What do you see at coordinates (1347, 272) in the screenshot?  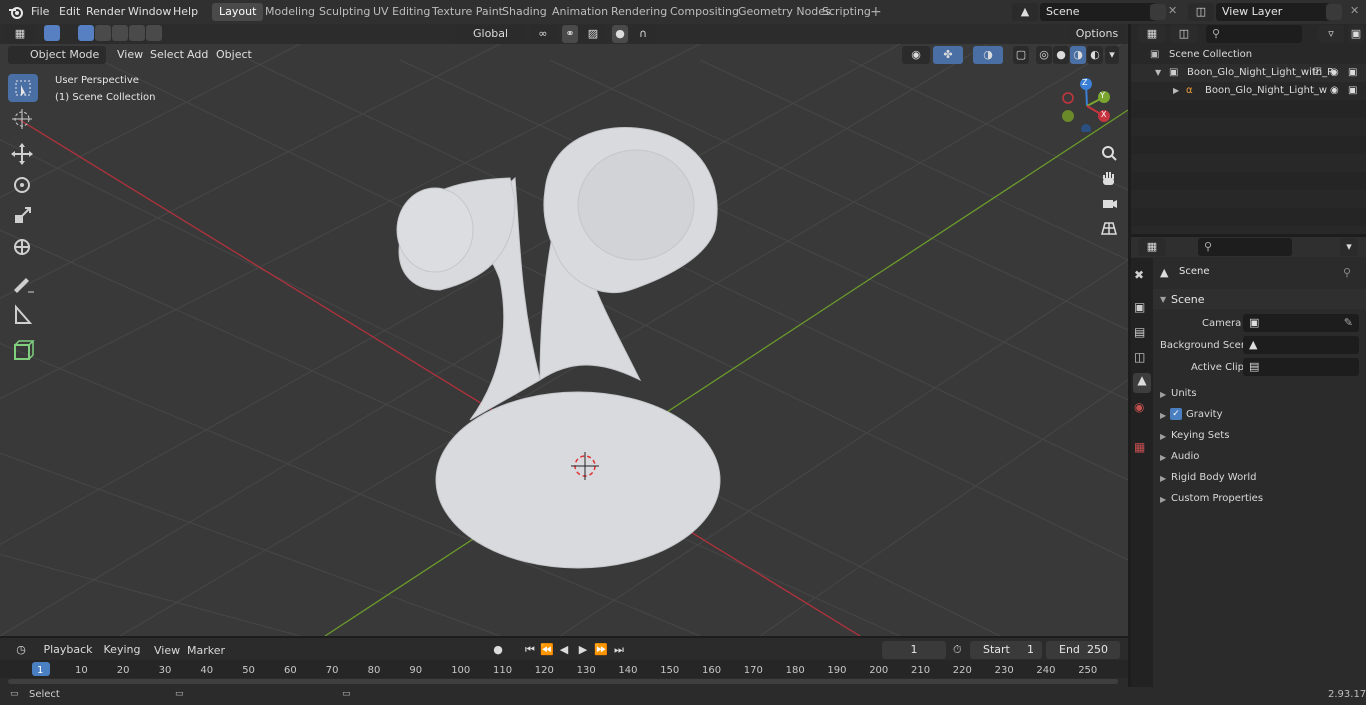 I see `pin-icon: ⚲` at bounding box center [1347, 272].